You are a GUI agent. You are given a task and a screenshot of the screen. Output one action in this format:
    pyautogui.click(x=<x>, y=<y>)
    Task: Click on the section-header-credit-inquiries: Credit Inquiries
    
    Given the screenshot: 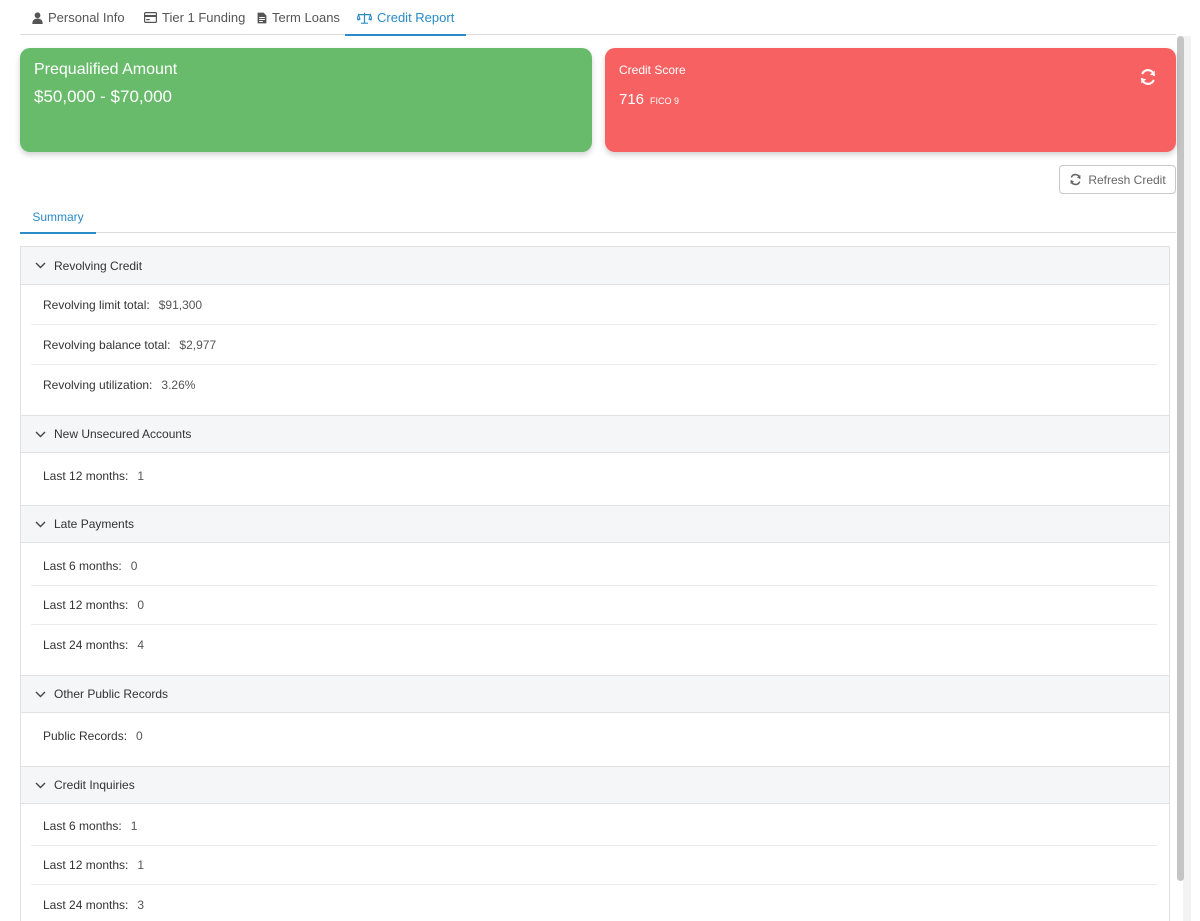 What is the action you would take?
    pyautogui.click(x=595, y=785)
    